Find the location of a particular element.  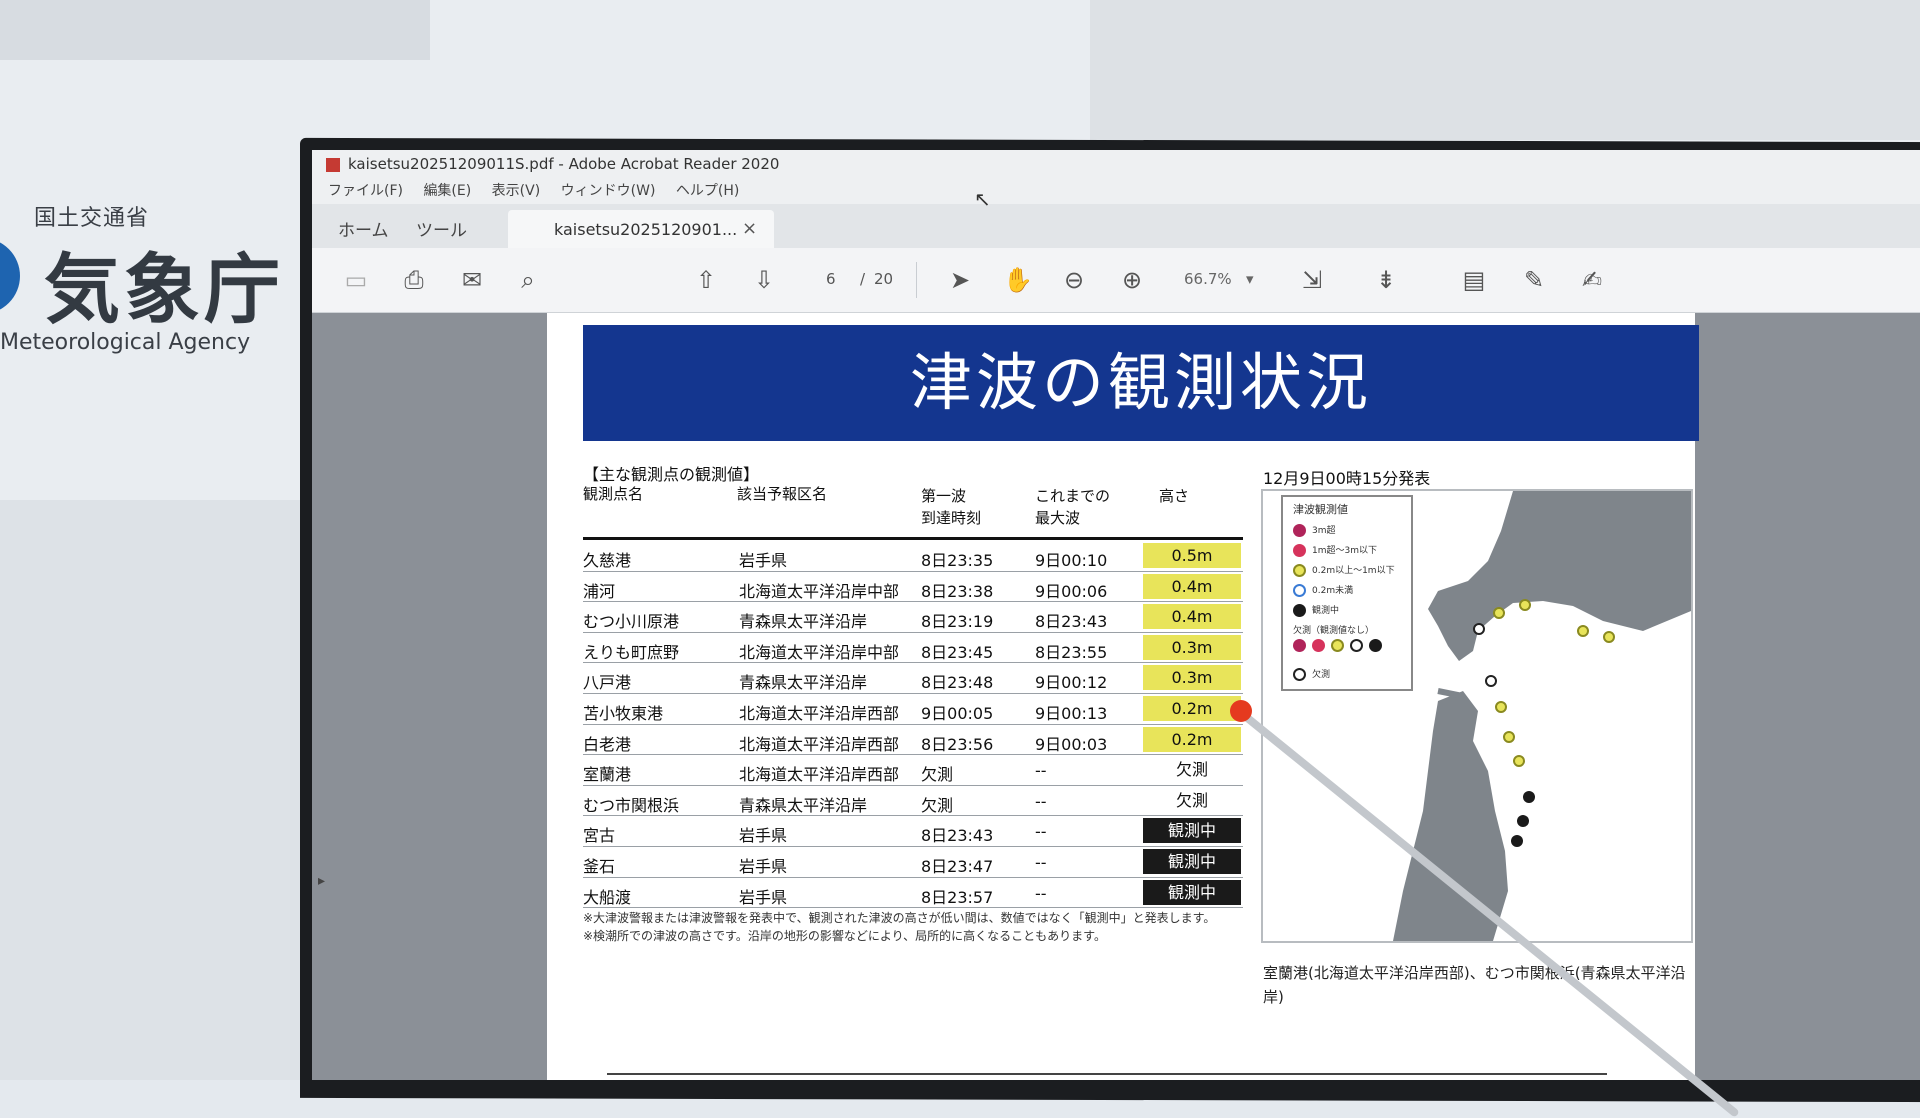

zoom-dropdown-icon: ▾ is located at coordinates (1250, 279).